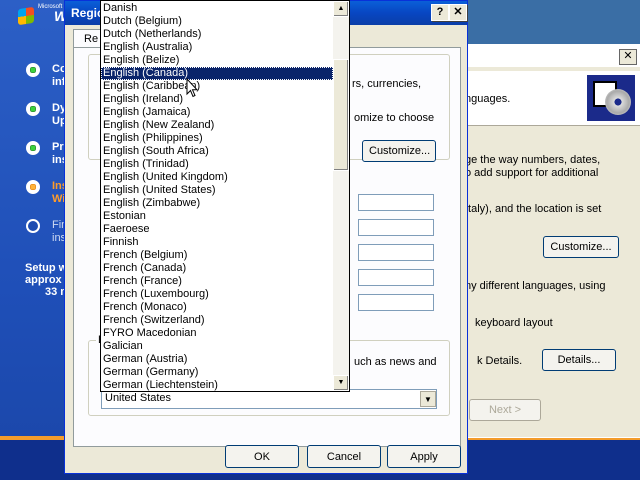  I want to click on dropdown-option: German (Austria), so click(217, 359).